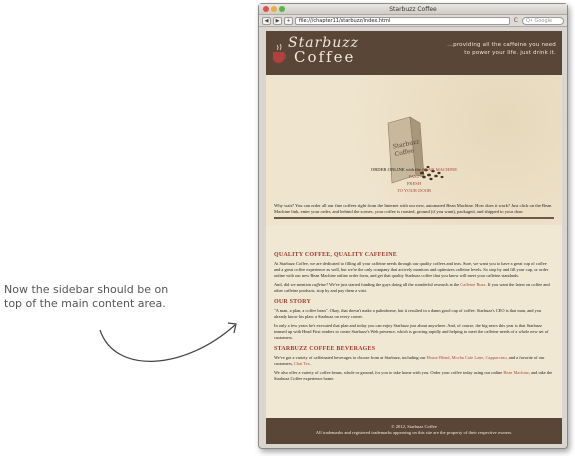 The image size is (575, 456). I want to click on site-logo: Starbuzz Coffee, so click(323, 51).